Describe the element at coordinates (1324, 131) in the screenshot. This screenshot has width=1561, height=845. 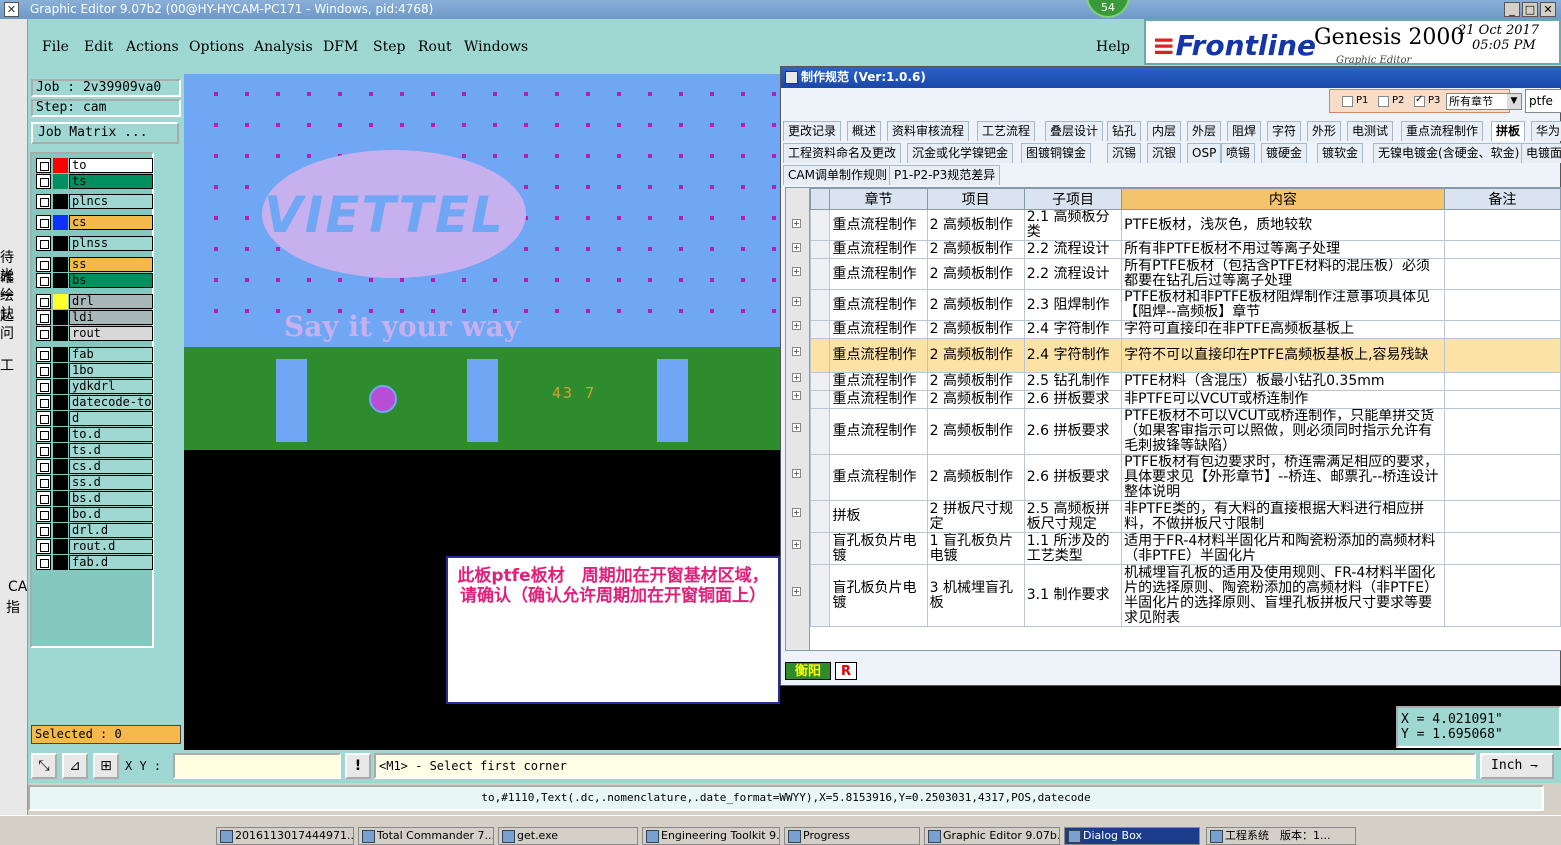
I see `tab-item: 外形` at that location.